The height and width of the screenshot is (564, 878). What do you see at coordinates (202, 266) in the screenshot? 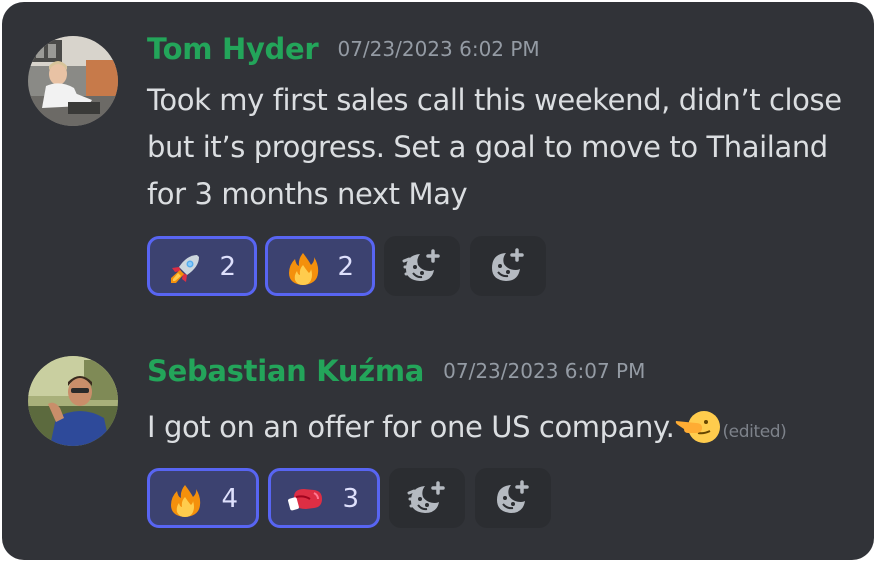
I see `reaction-rocket: 2` at bounding box center [202, 266].